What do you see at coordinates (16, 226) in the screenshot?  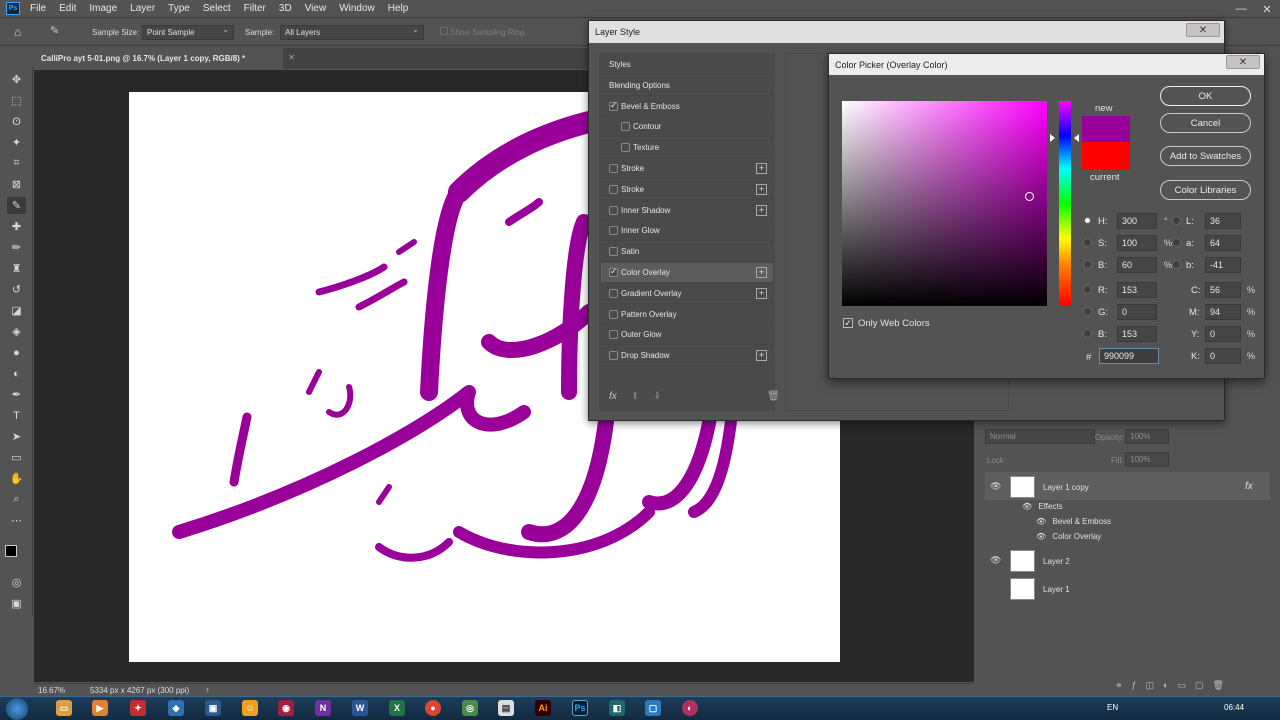 I see `healing-brush-icon: ✚` at bounding box center [16, 226].